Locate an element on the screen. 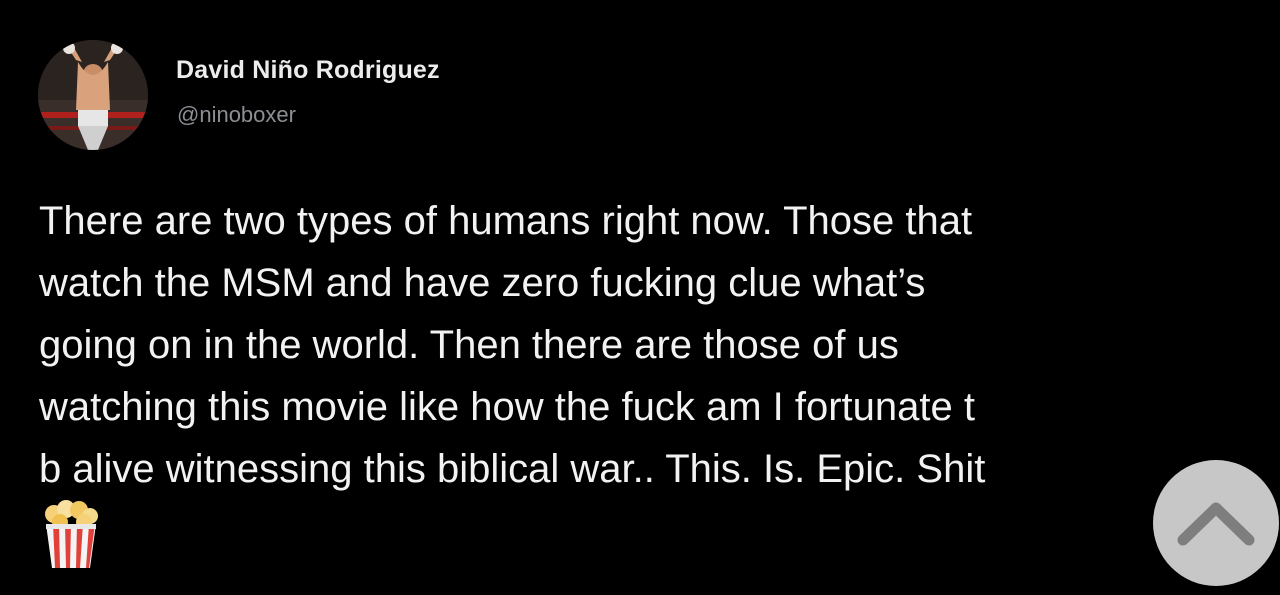 The height and width of the screenshot is (595, 1280). author-handle: @ninoboxer is located at coordinates (236, 115).